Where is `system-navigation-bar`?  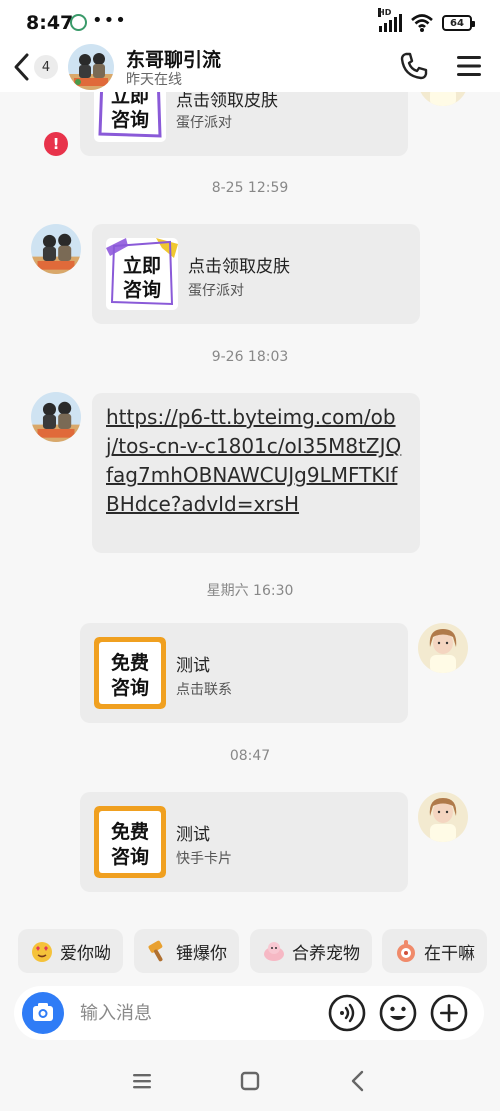 system-navigation-bar is located at coordinates (250, 1080).